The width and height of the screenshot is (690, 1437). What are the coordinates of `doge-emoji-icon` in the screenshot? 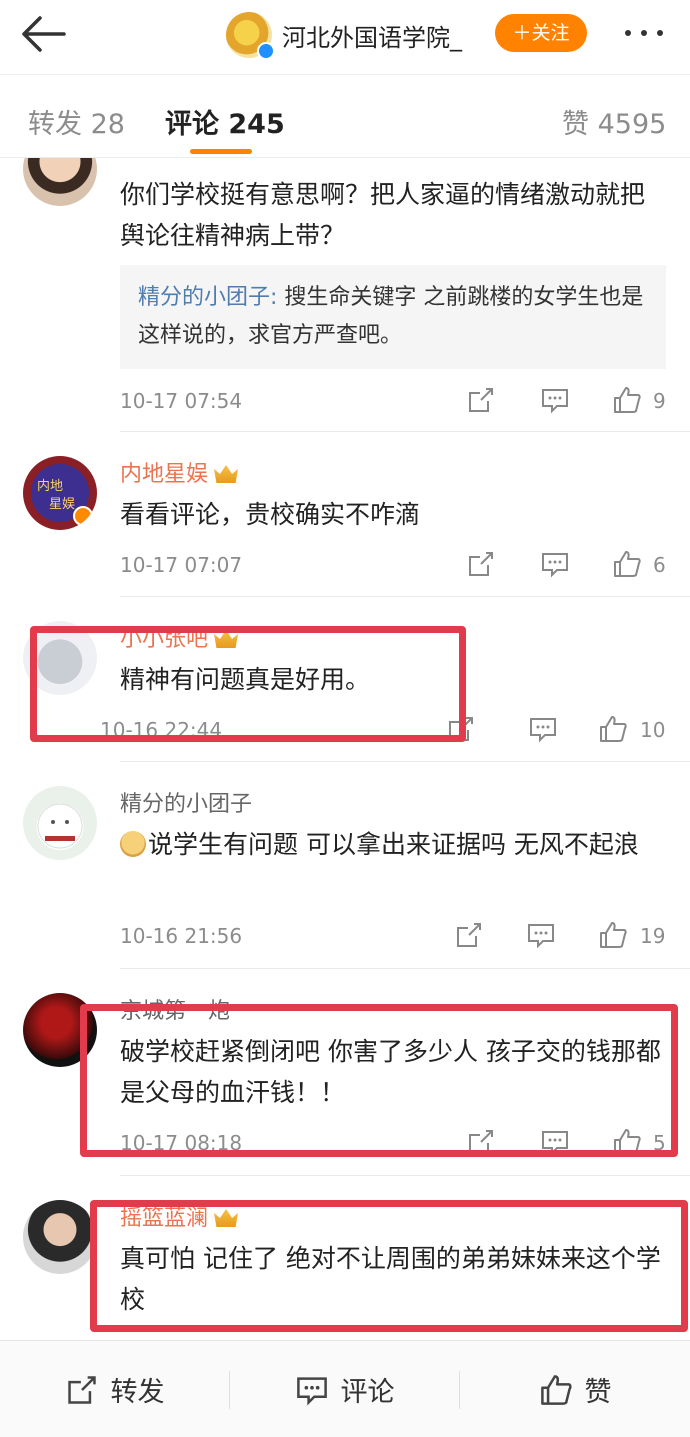 It's located at (133, 844).